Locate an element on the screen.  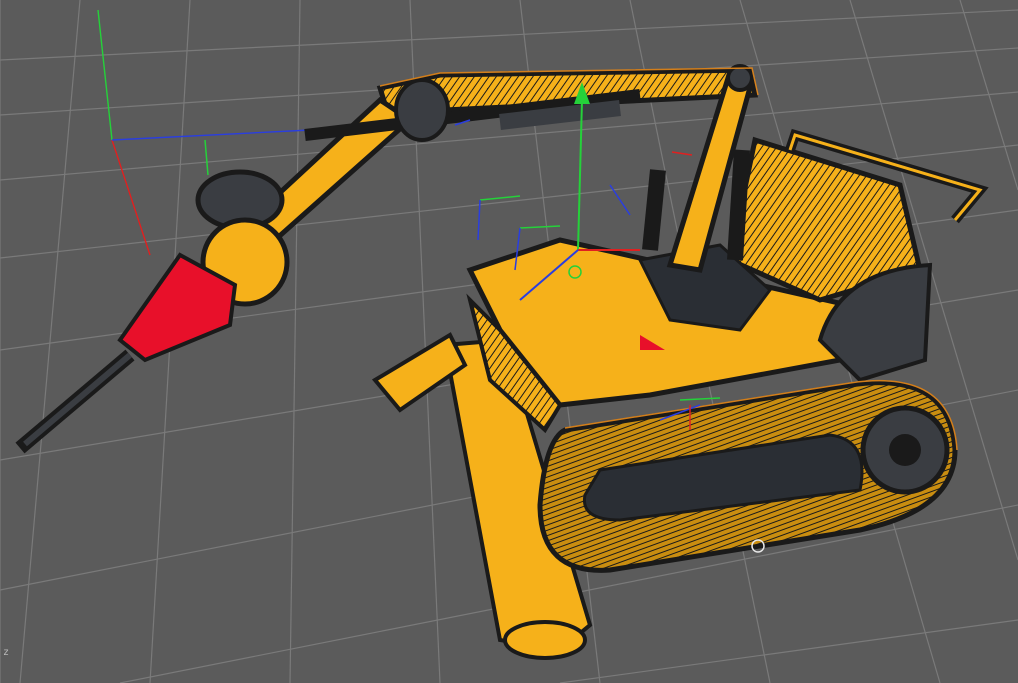
crawler-track is located at coordinates (747, 476).